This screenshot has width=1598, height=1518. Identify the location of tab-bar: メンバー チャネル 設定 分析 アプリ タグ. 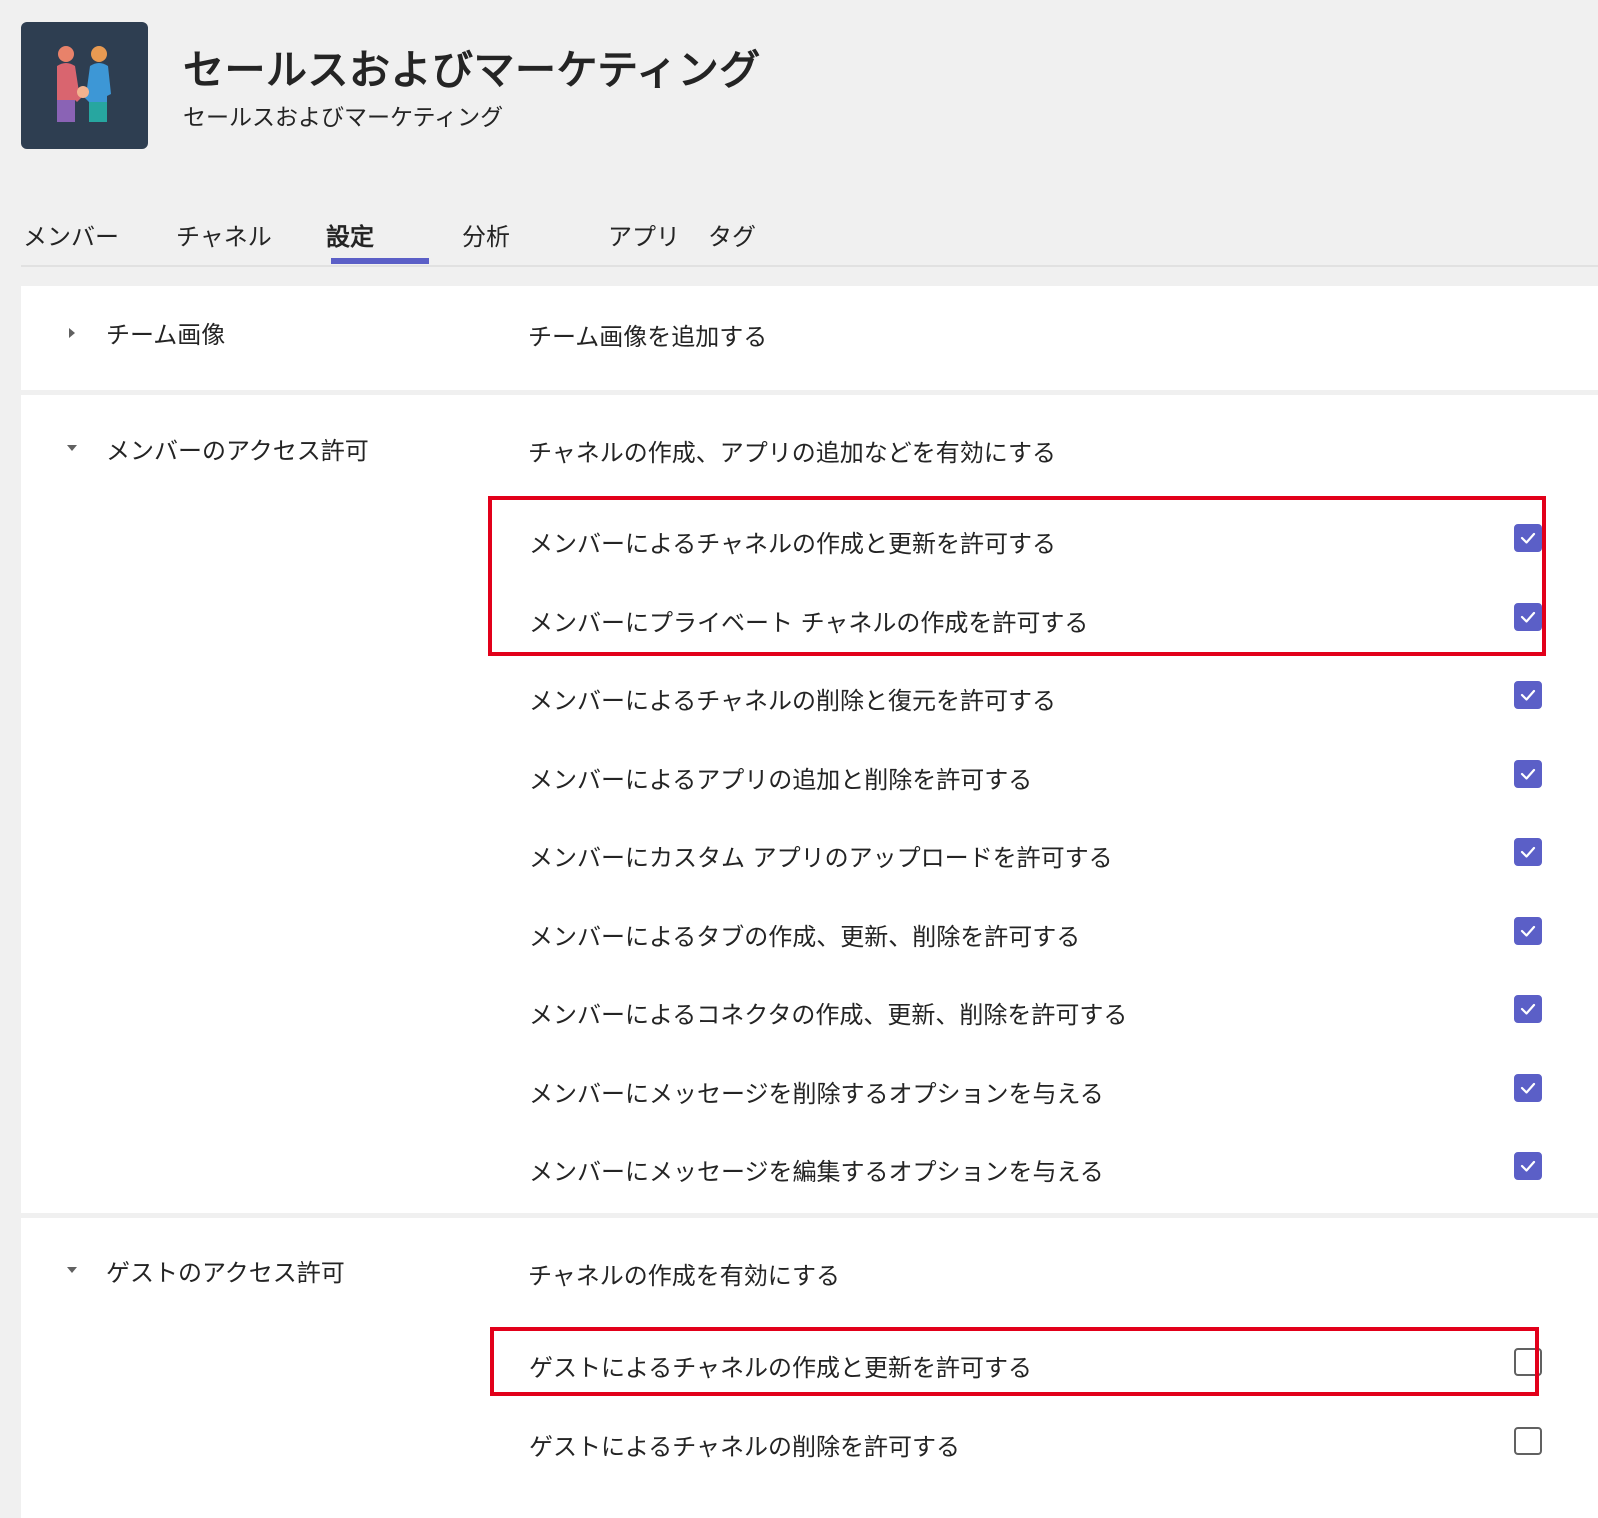
(809, 236).